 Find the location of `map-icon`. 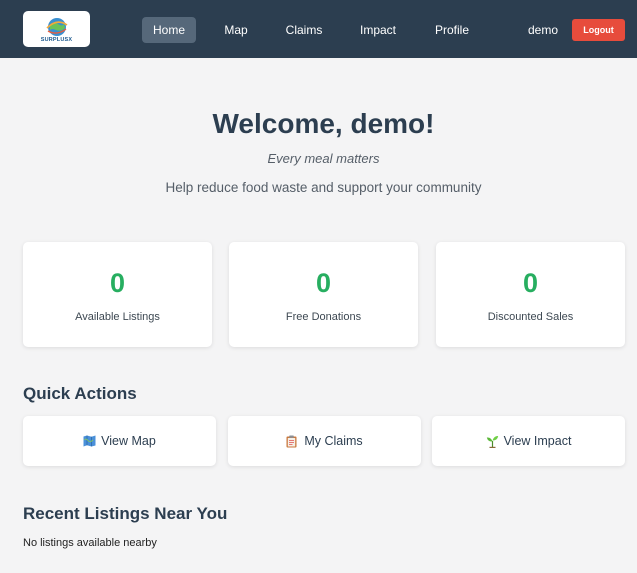

map-icon is located at coordinates (89, 441).